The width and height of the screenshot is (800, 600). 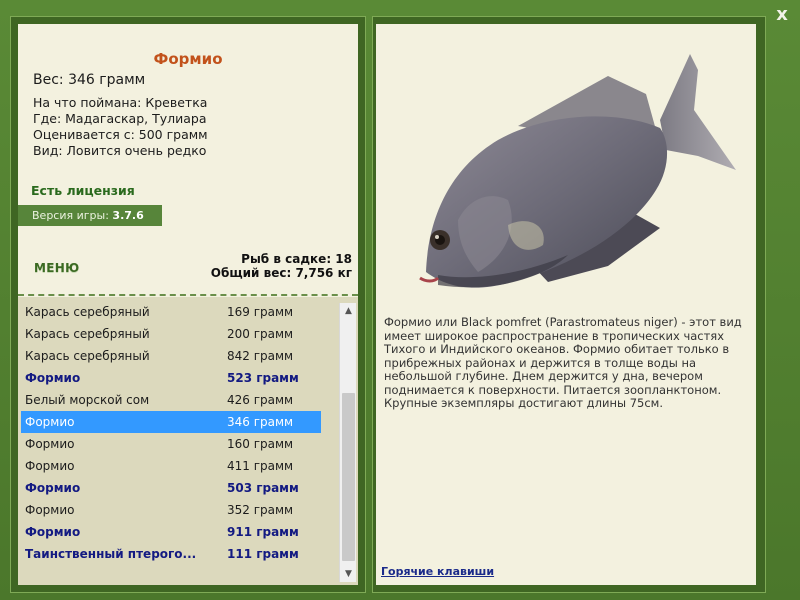 I want to click on catch-list-item: Формио 160 грамм, so click(x=171, y=444).